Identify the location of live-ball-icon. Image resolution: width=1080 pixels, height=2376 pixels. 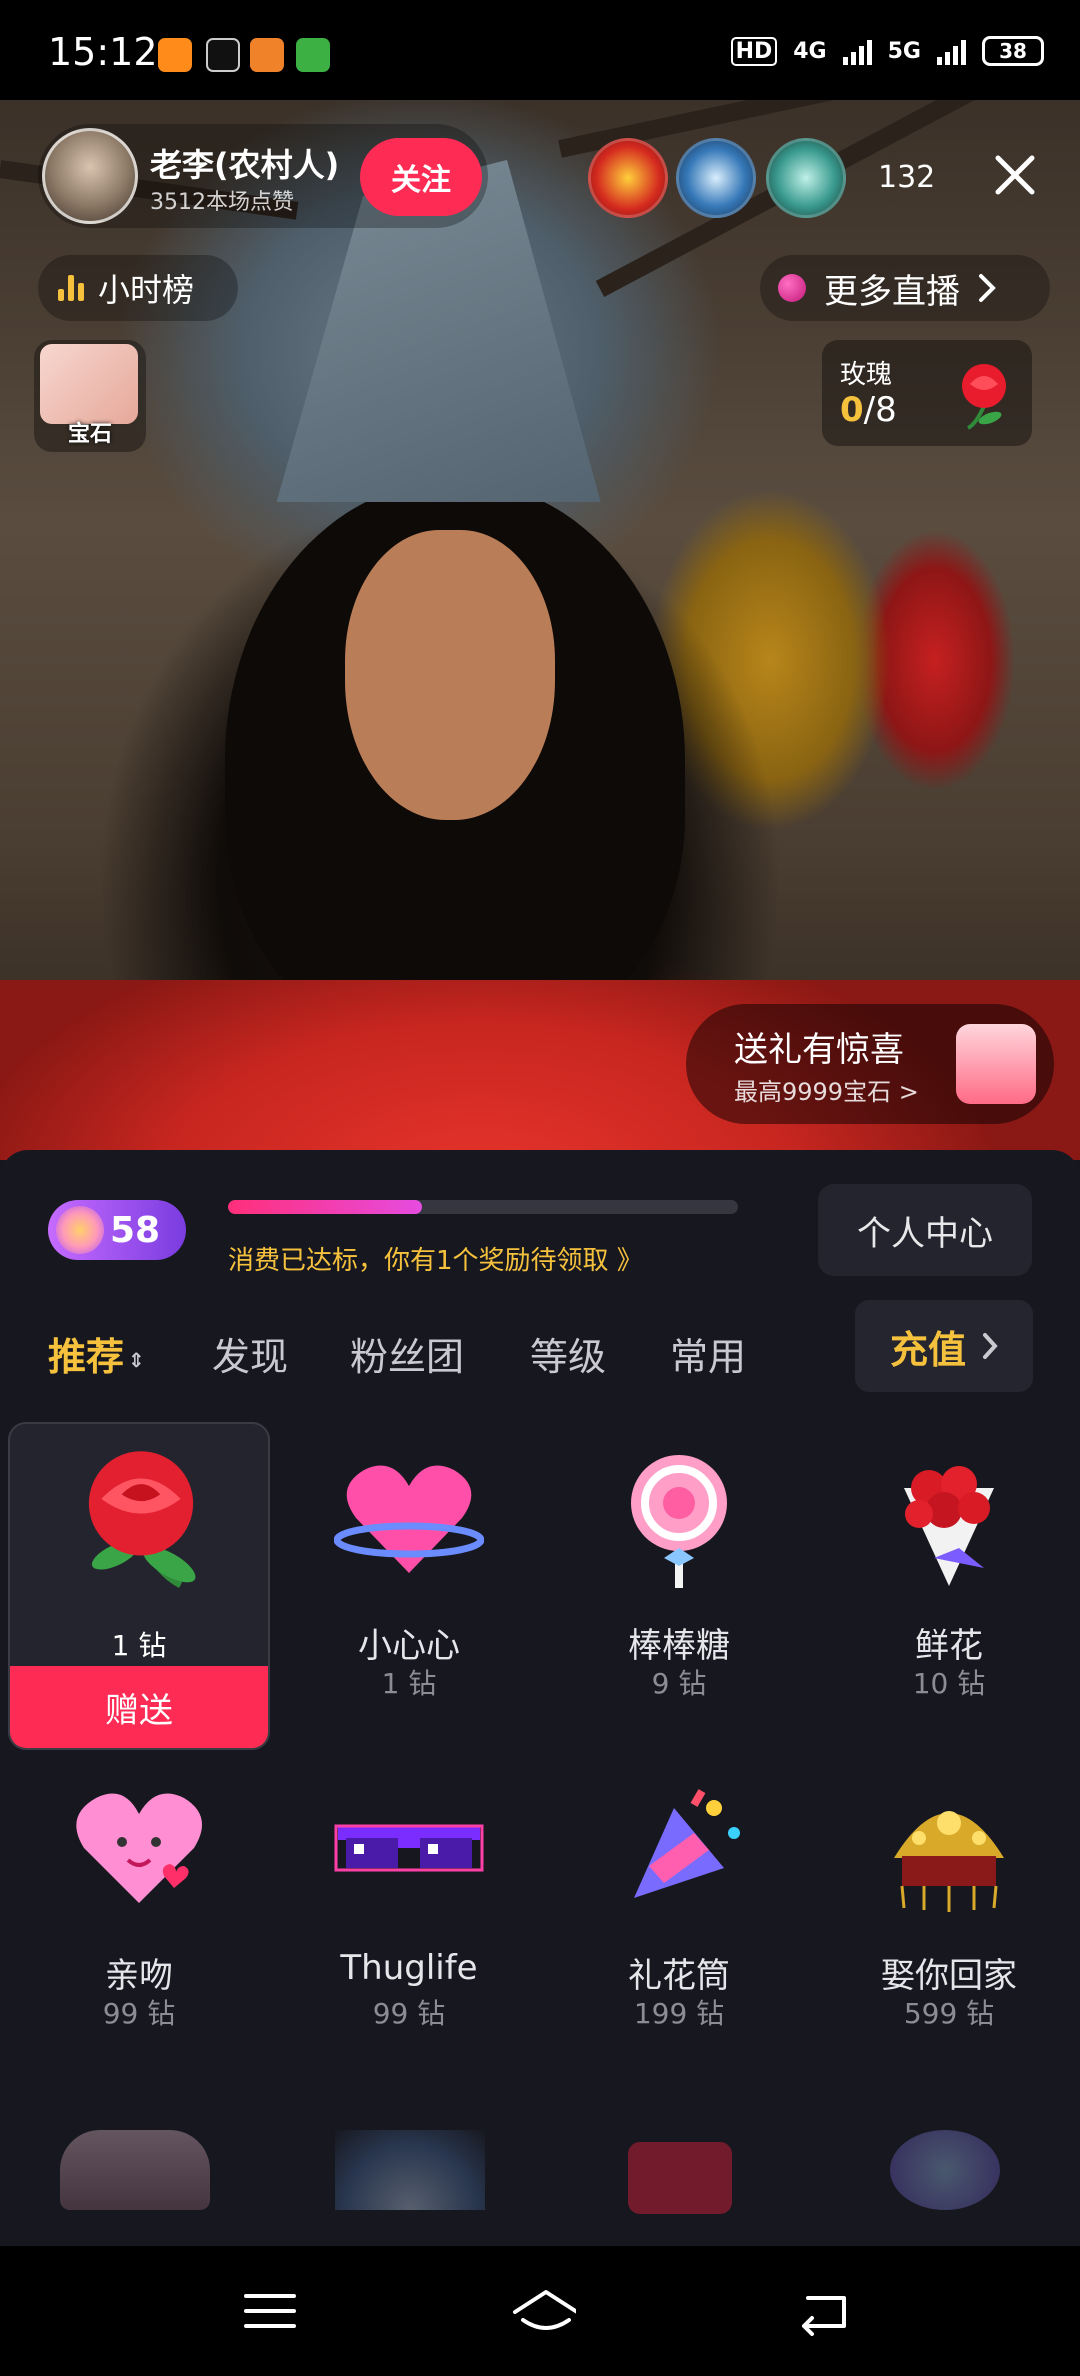
(792, 288).